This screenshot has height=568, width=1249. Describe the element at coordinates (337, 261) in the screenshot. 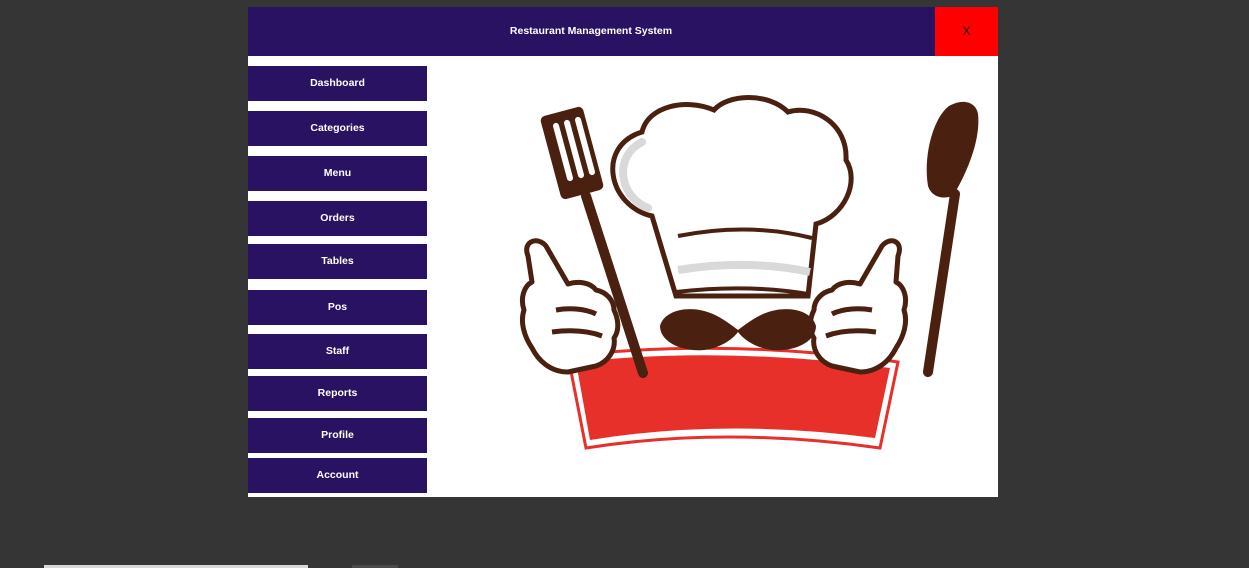

I see `sidebar-item-tables: Tables` at that location.